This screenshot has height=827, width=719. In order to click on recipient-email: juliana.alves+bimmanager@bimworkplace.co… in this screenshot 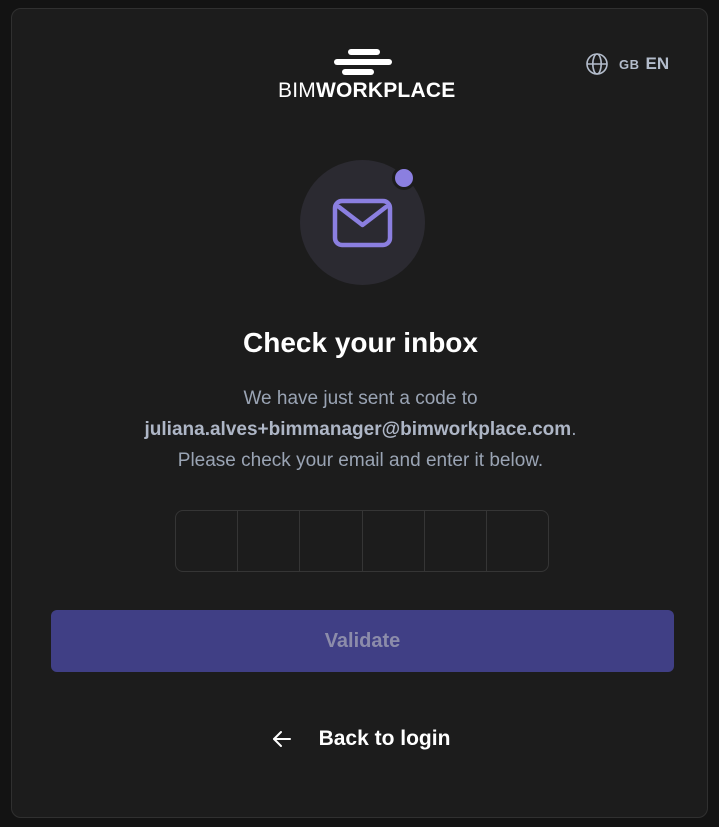, I will do `click(358, 429)`.